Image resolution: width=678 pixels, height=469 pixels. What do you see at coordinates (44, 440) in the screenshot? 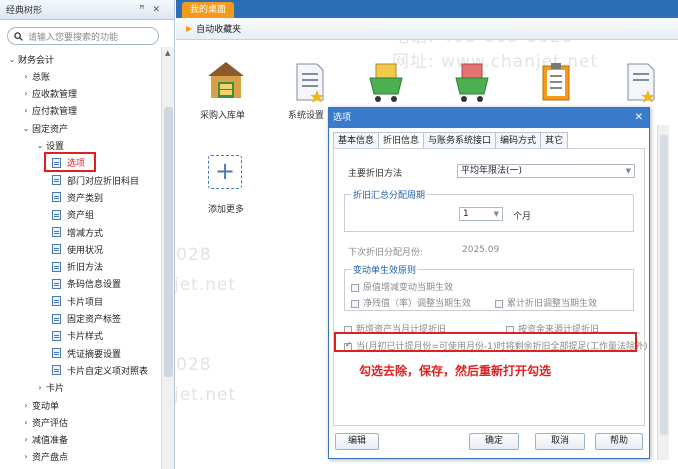
I see `tree-item: › 减值准备` at bounding box center [44, 440].